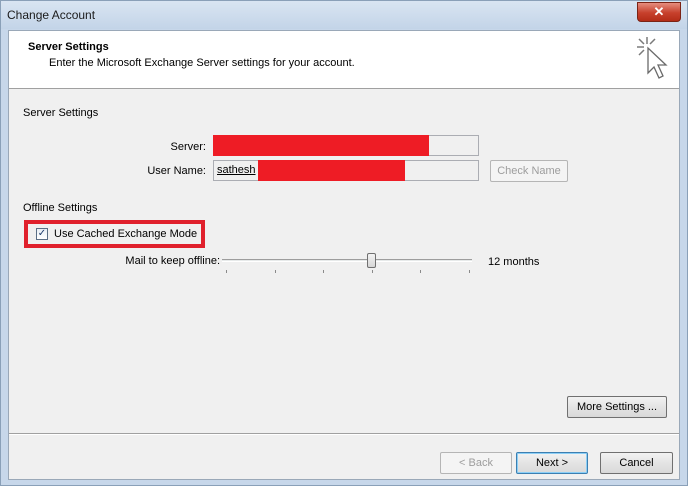 This screenshot has width=688, height=486. Describe the element at coordinates (347, 260) in the screenshot. I see `mail-offline-slider-track` at that location.